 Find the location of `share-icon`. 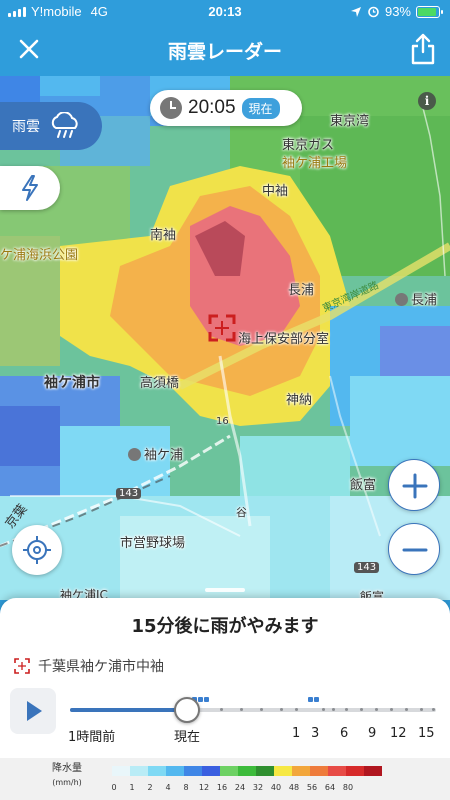

share-icon is located at coordinates (423, 49).